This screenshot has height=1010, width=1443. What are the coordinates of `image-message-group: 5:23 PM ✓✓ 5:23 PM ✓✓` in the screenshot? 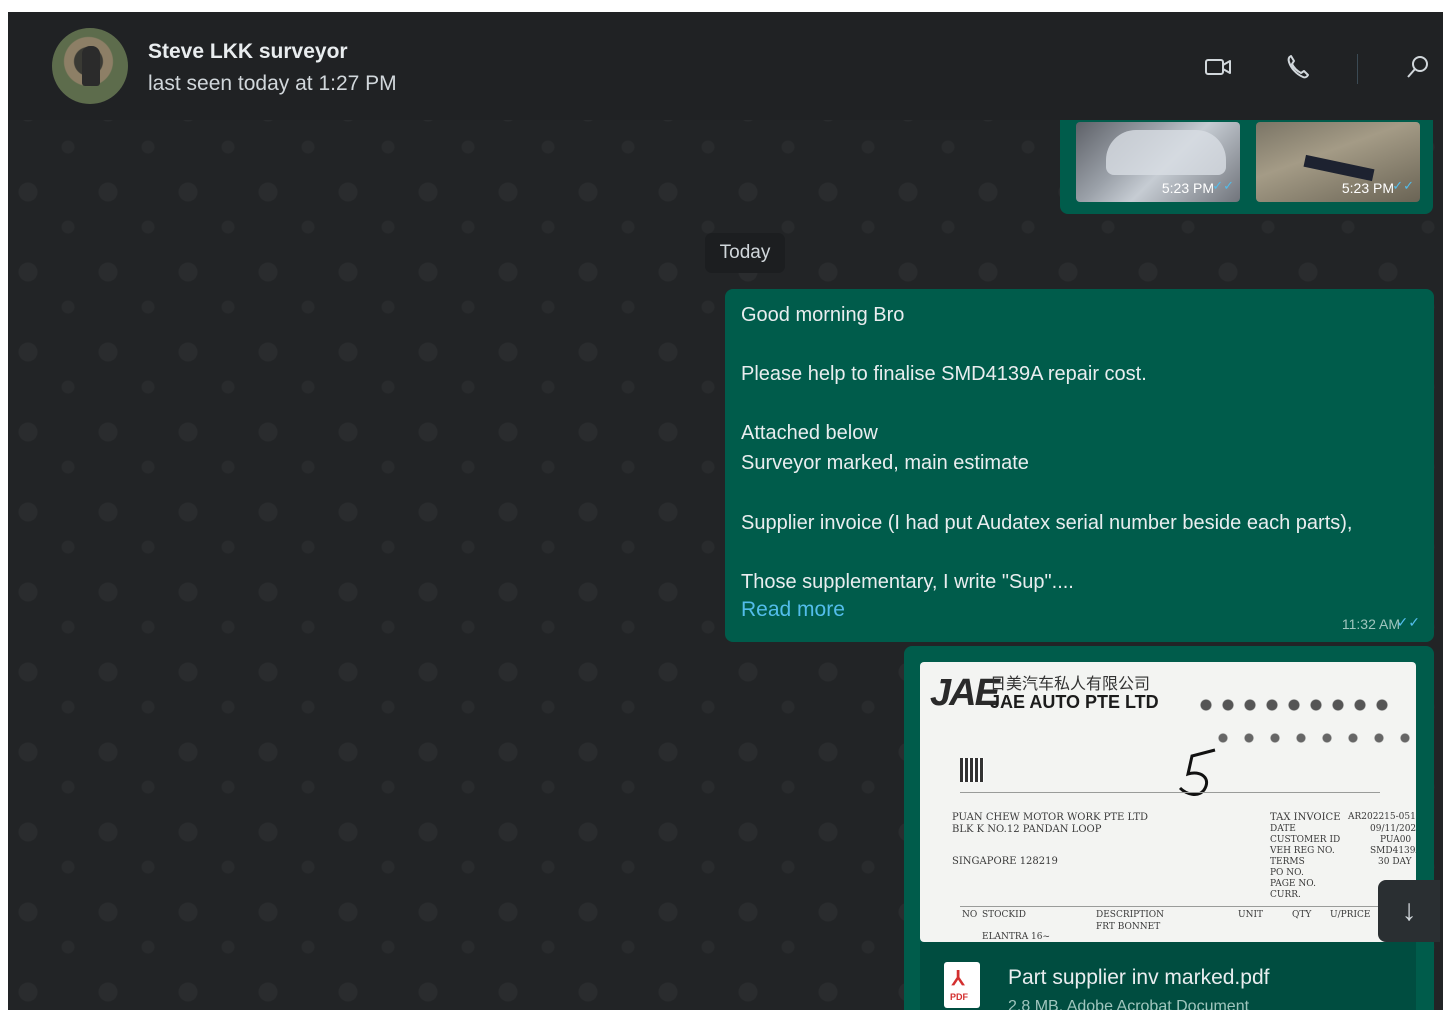 It's located at (1246, 165).